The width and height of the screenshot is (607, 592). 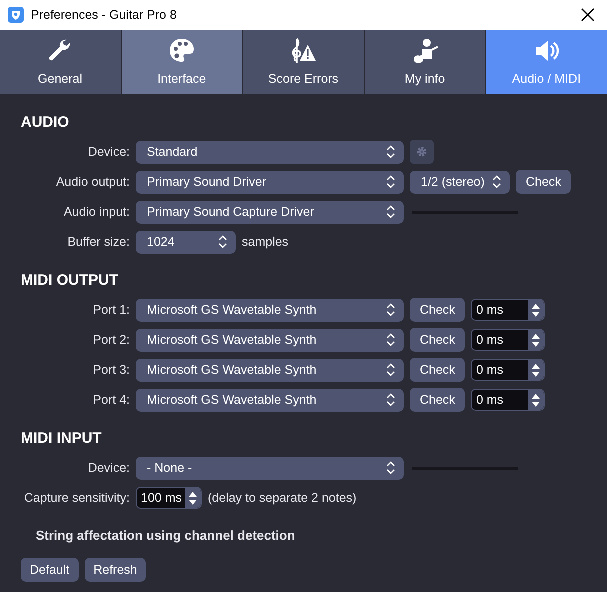 What do you see at coordinates (111, 400) in the screenshot?
I see `field-label: Port 4:` at bounding box center [111, 400].